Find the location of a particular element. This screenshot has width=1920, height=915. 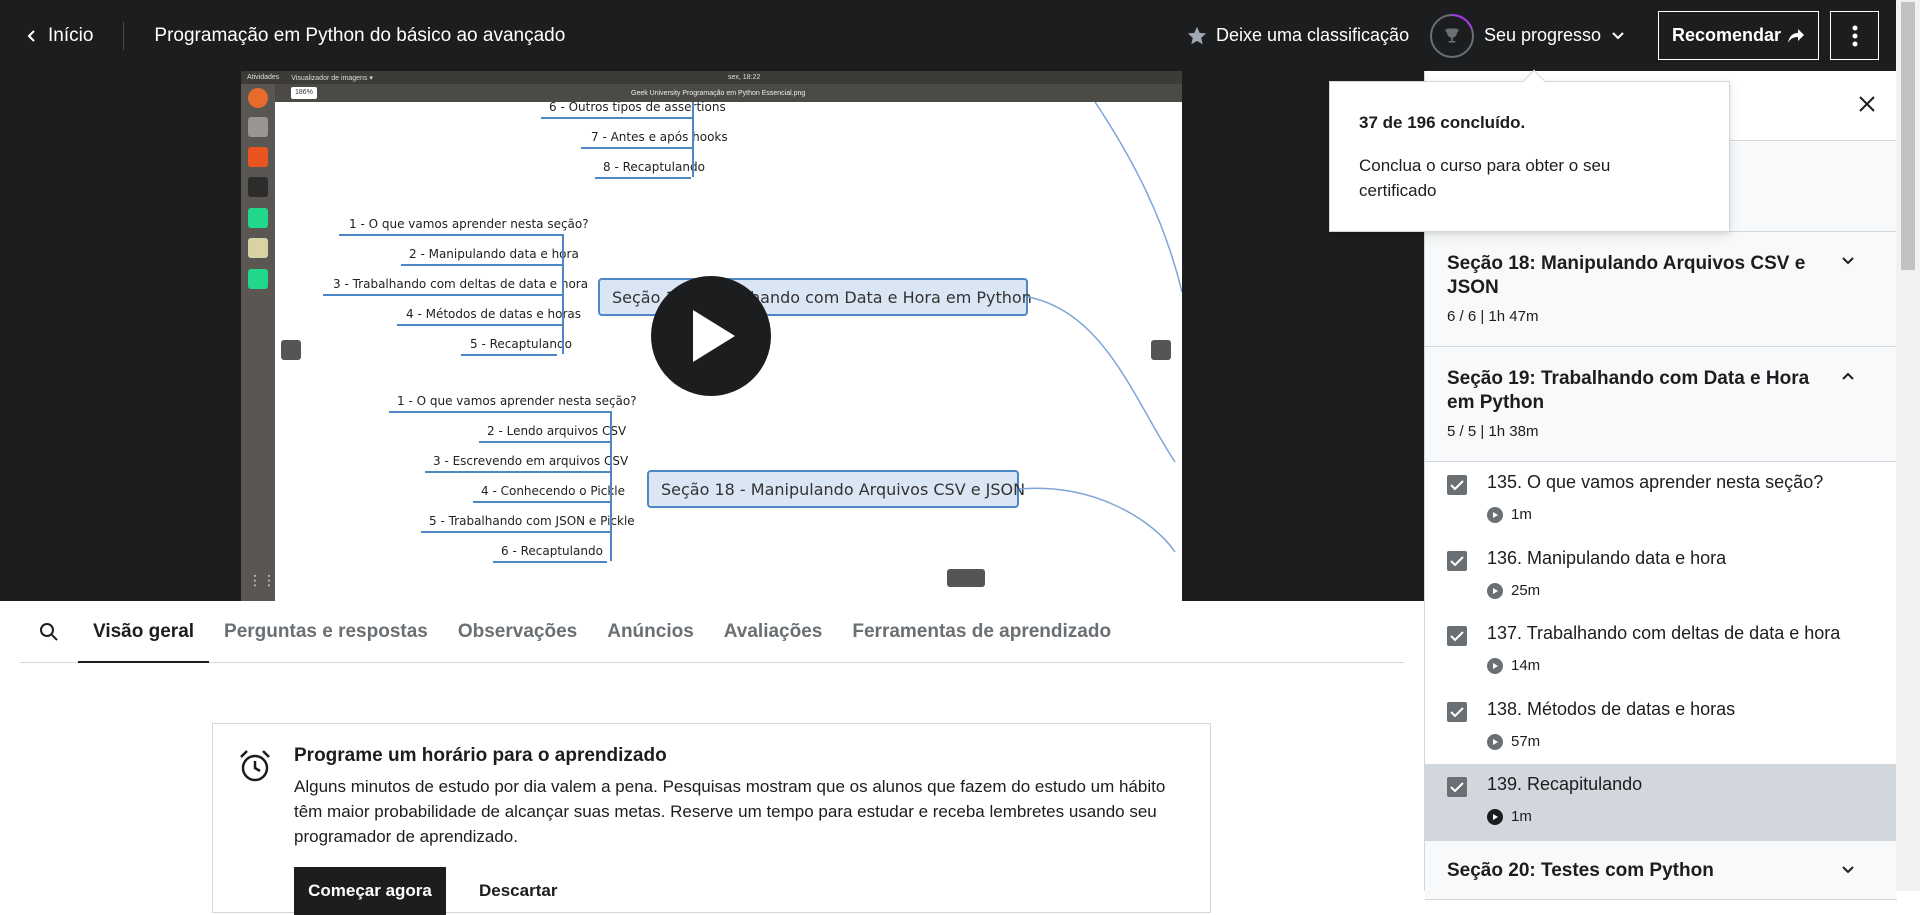

search-course-button is located at coordinates (49, 631).